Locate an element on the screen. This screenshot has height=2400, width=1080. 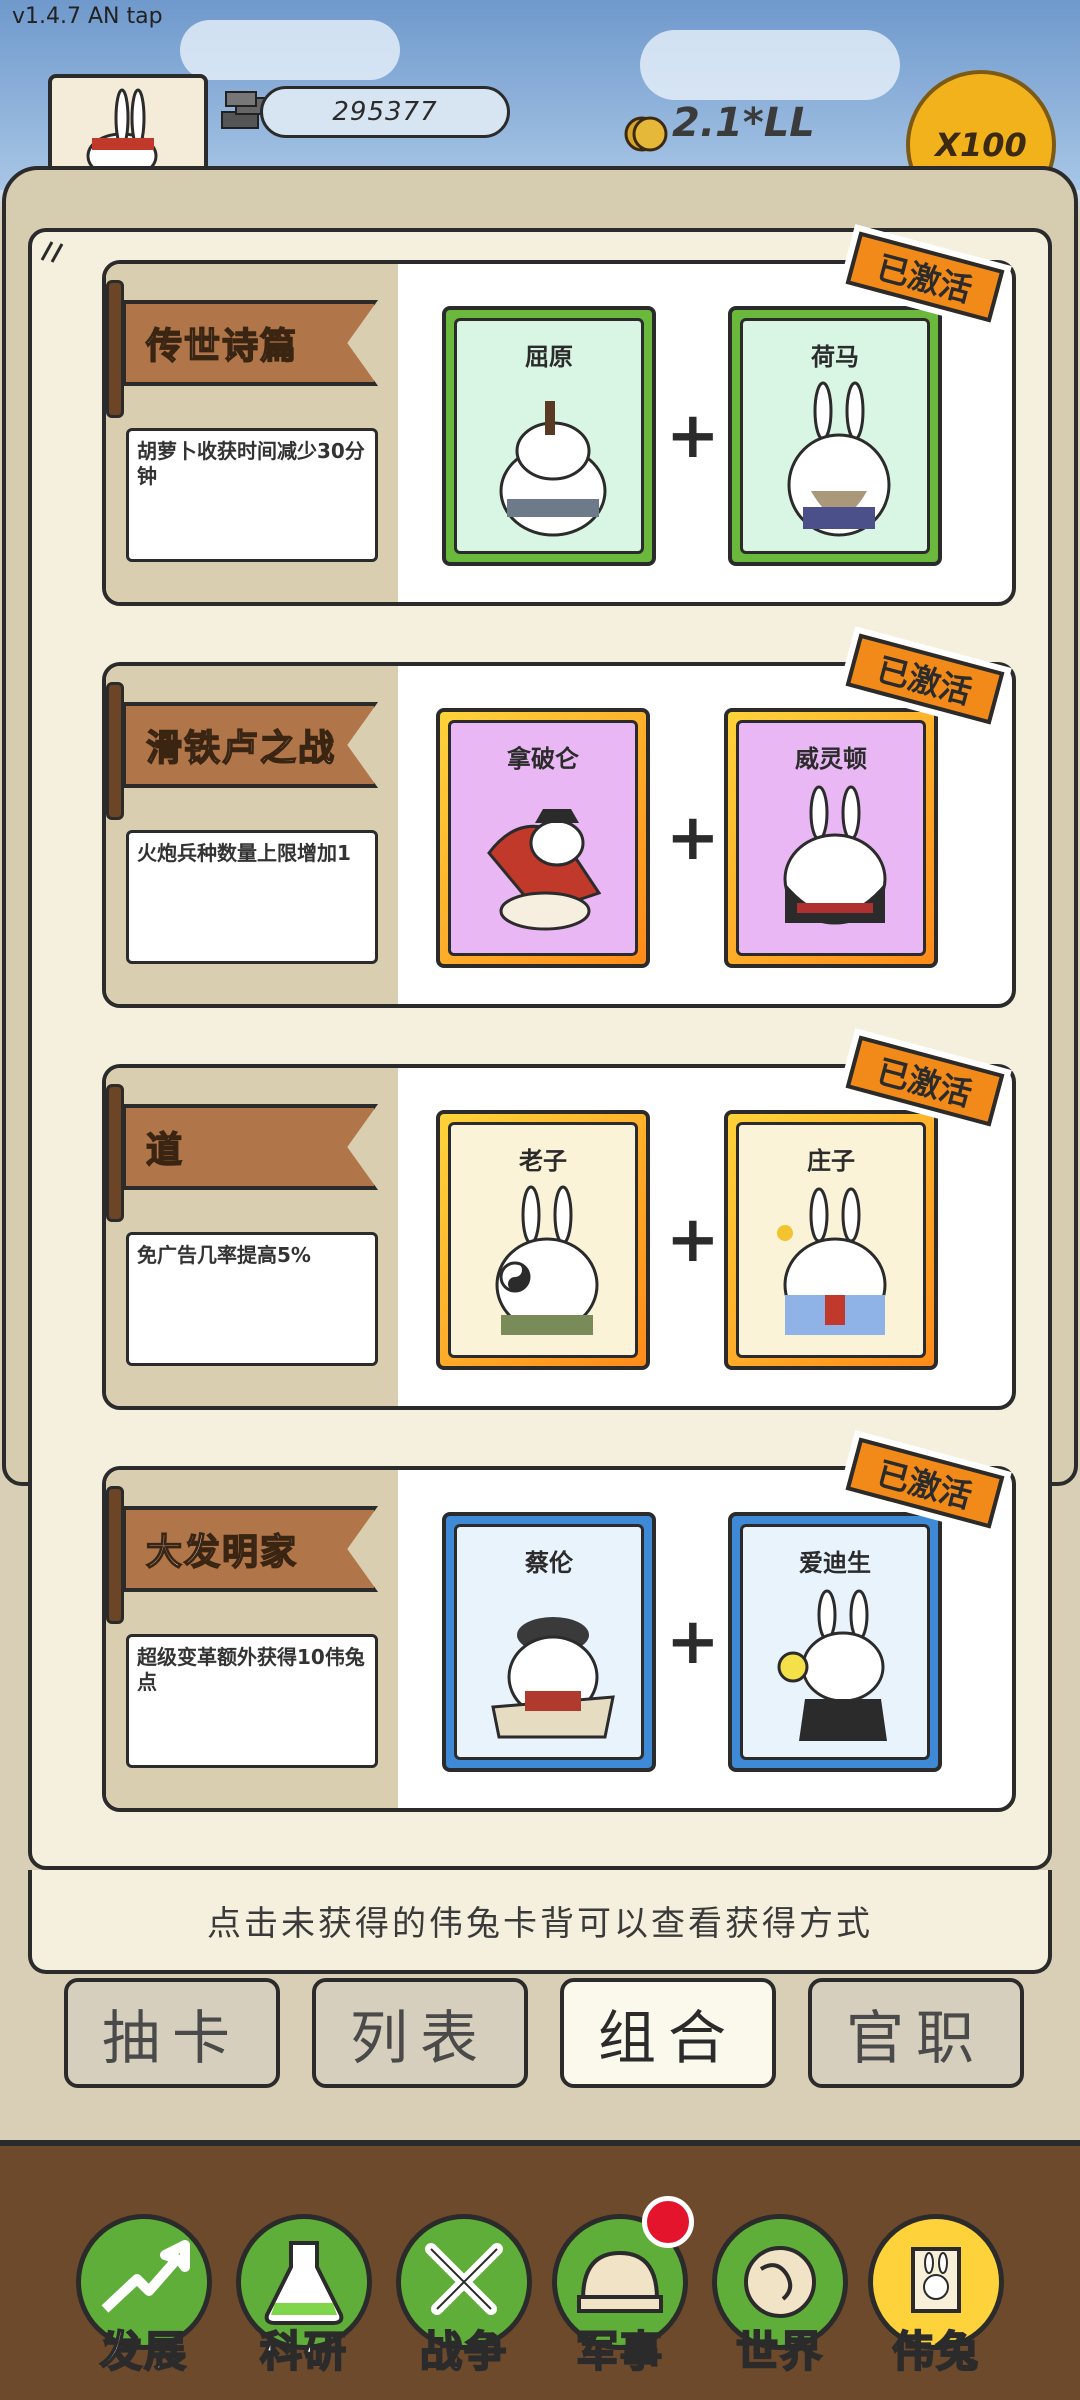
hero-card: 爱迪生 is located at coordinates (835, 1642).